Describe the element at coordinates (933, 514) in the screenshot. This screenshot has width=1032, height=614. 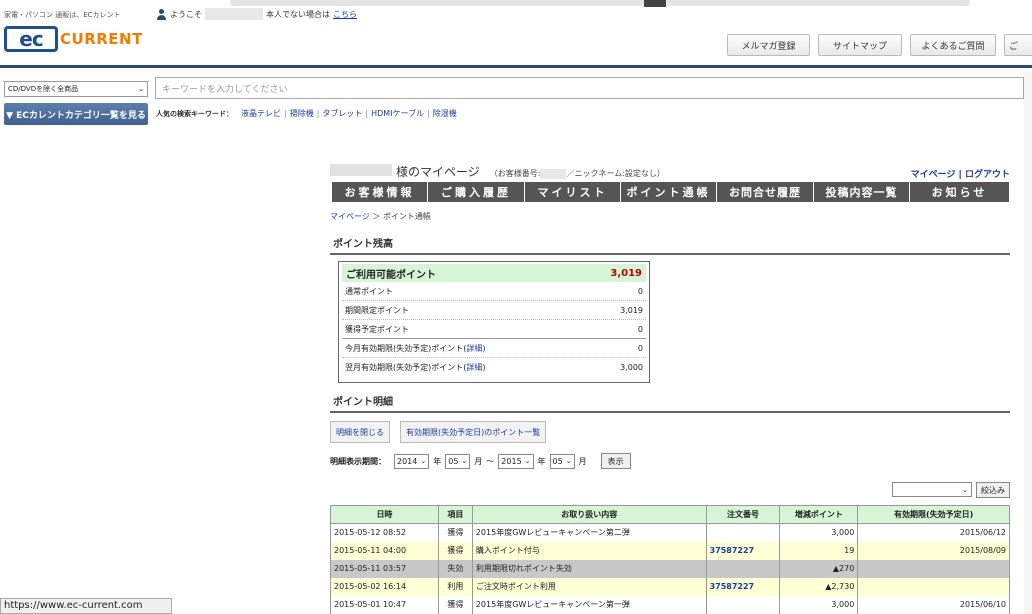
I see `column-header: 有効期限(失効予定日)` at that location.